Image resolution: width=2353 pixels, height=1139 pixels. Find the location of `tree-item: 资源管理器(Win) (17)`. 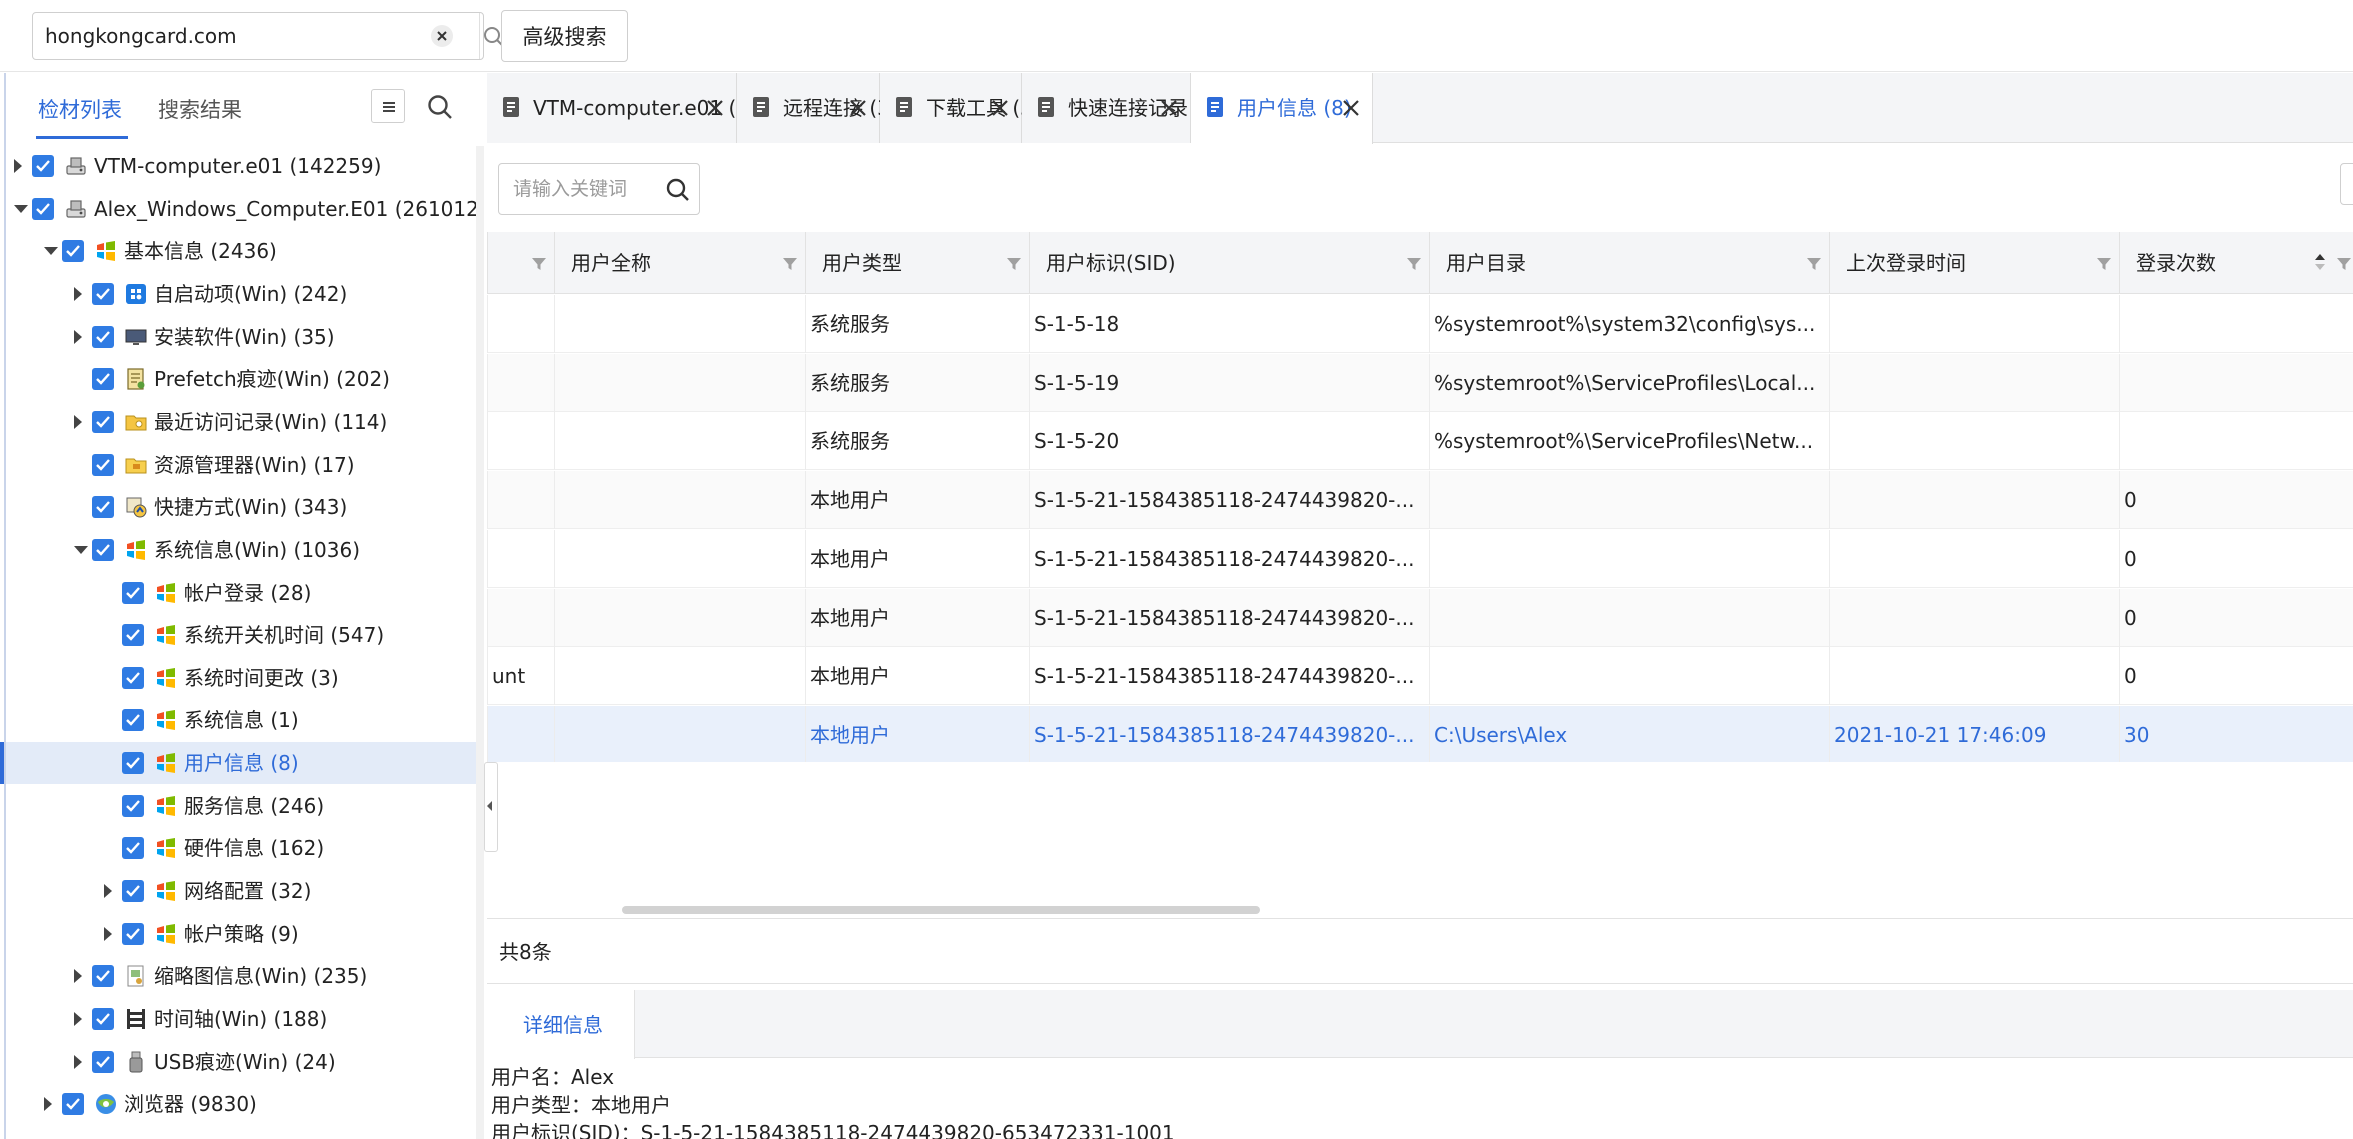

tree-item: 资源管理器(Win) (17) is located at coordinates (238, 465).